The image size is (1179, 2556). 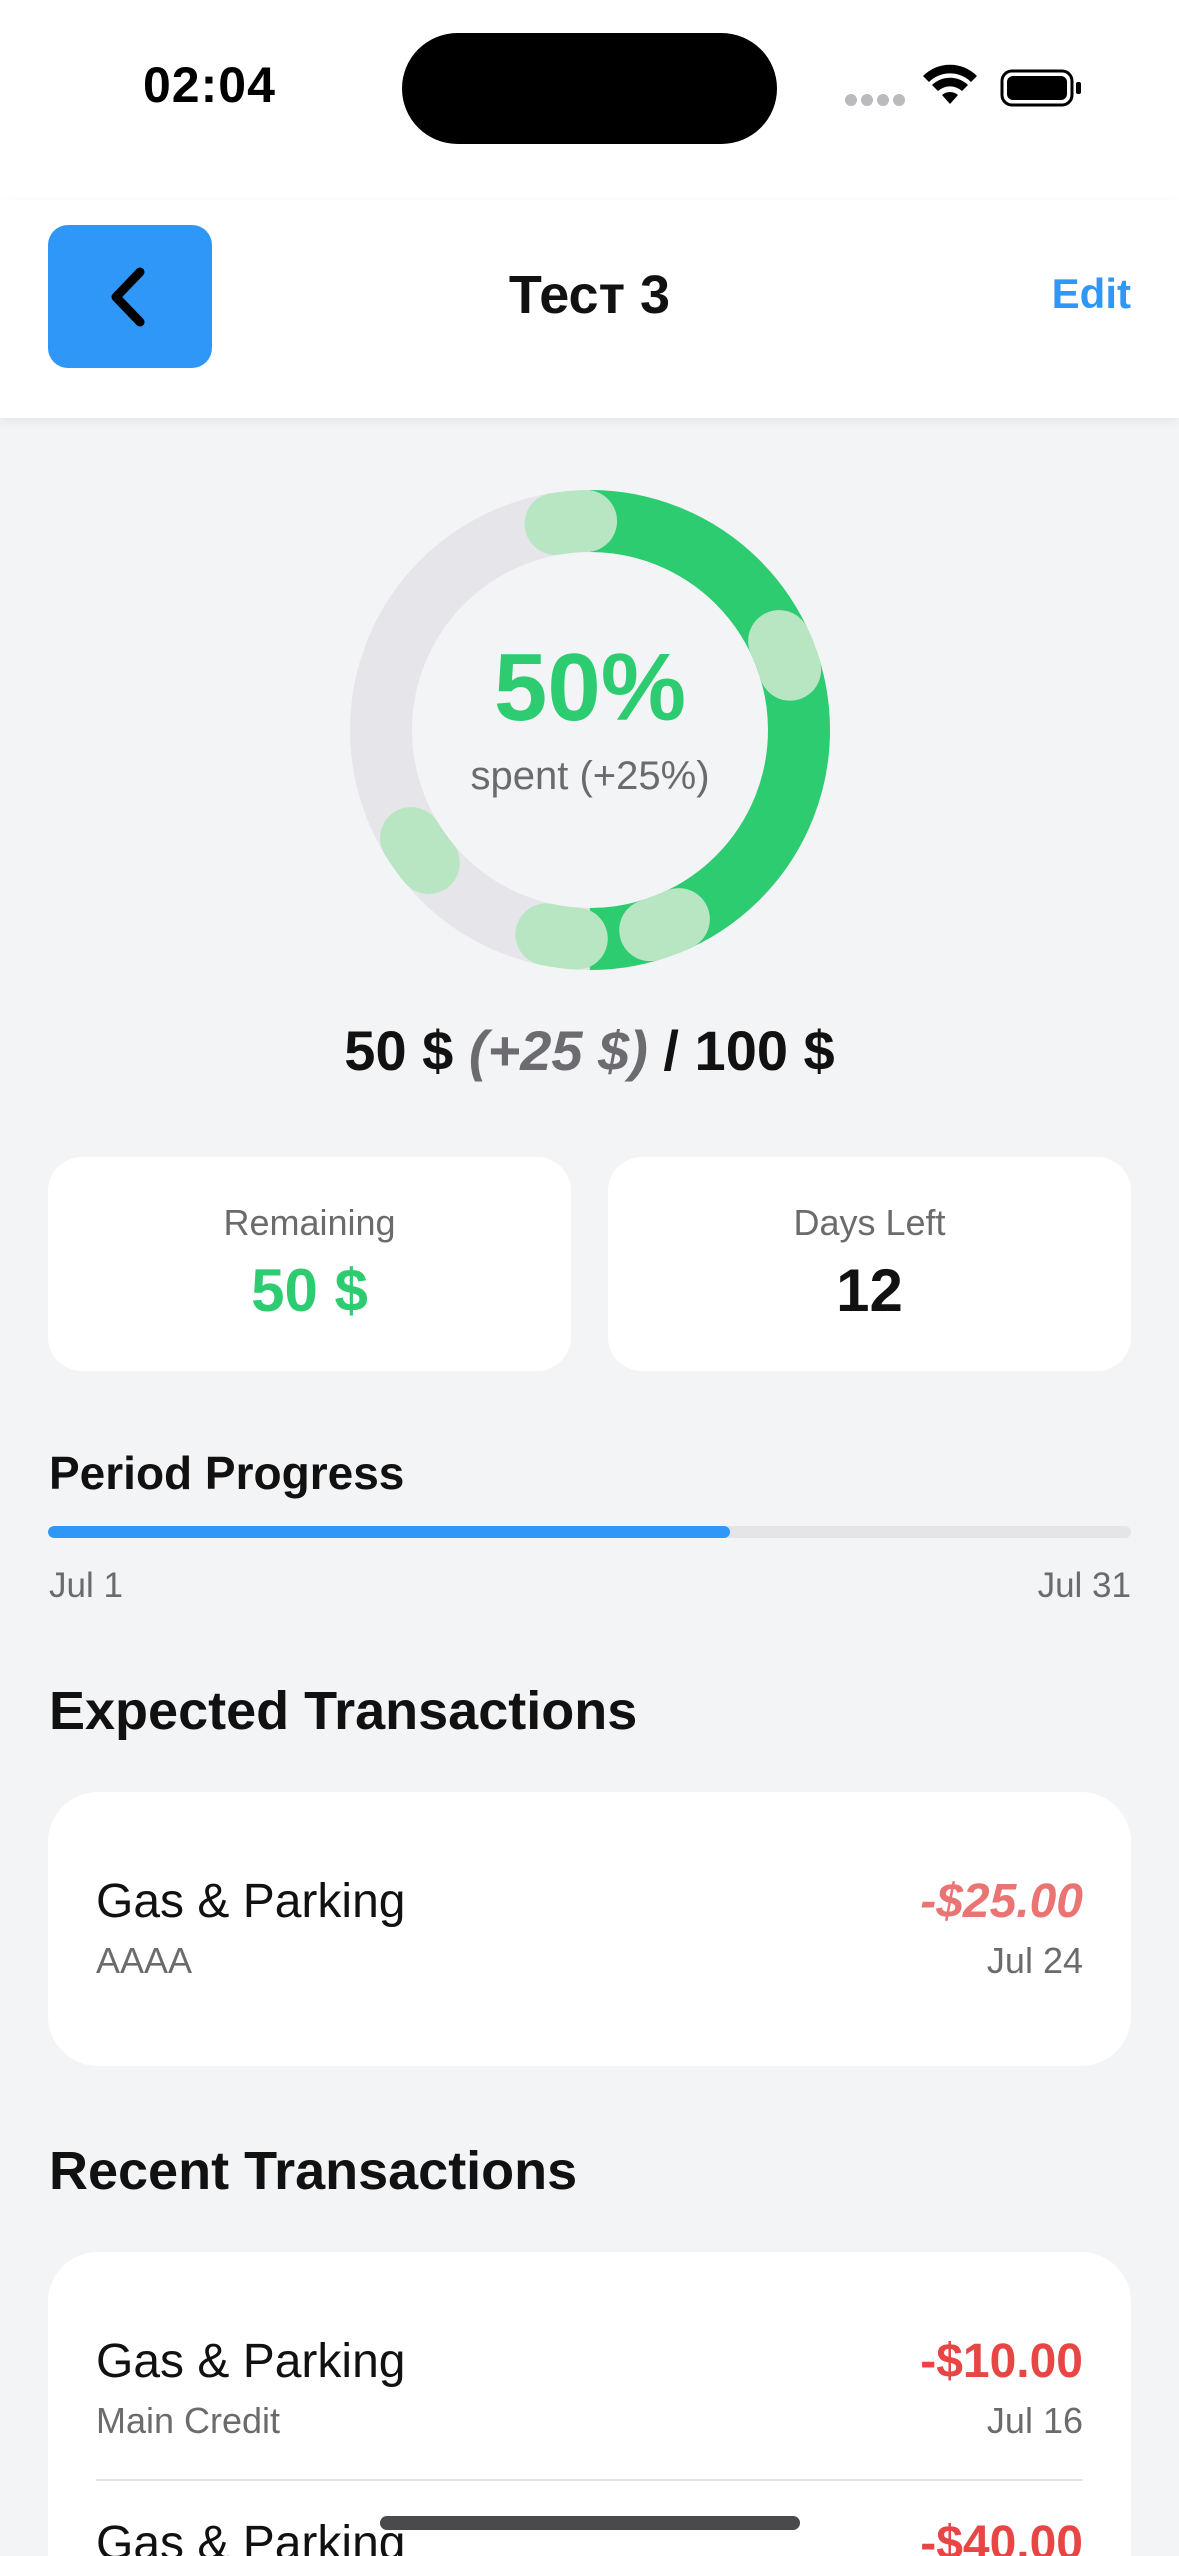 I want to click on period-progress-title: Period Progress, so click(x=227, y=1473).